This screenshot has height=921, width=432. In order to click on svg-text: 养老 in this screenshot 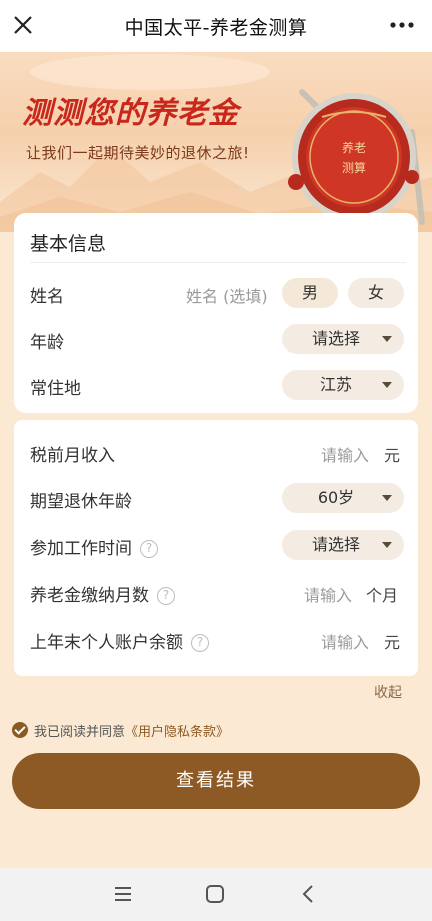, I will do `click(354, 147)`.